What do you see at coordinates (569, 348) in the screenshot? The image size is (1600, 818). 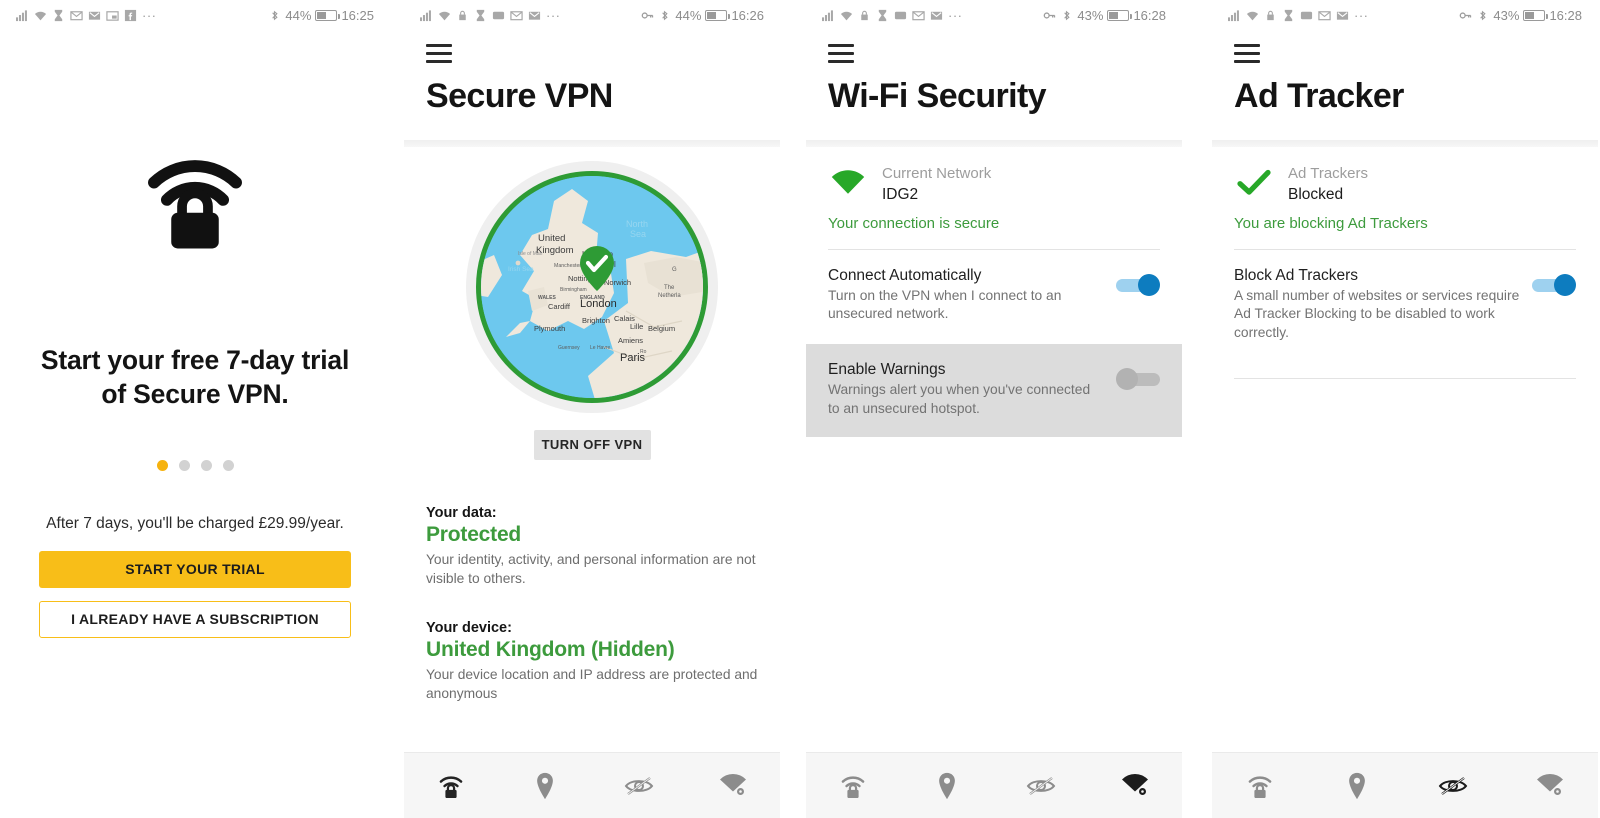 I see `svg-text: Guernsey` at bounding box center [569, 348].